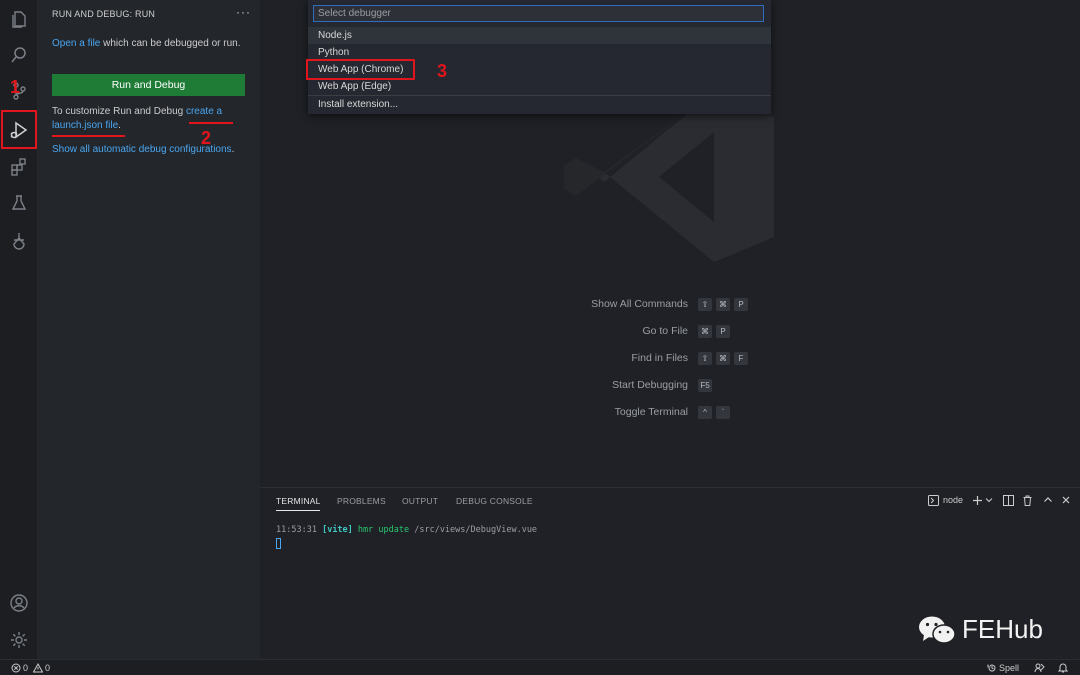  Describe the element at coordinates (360, 69) in the screenshot. I see `annotation-box-web-app-chrome` at that location.